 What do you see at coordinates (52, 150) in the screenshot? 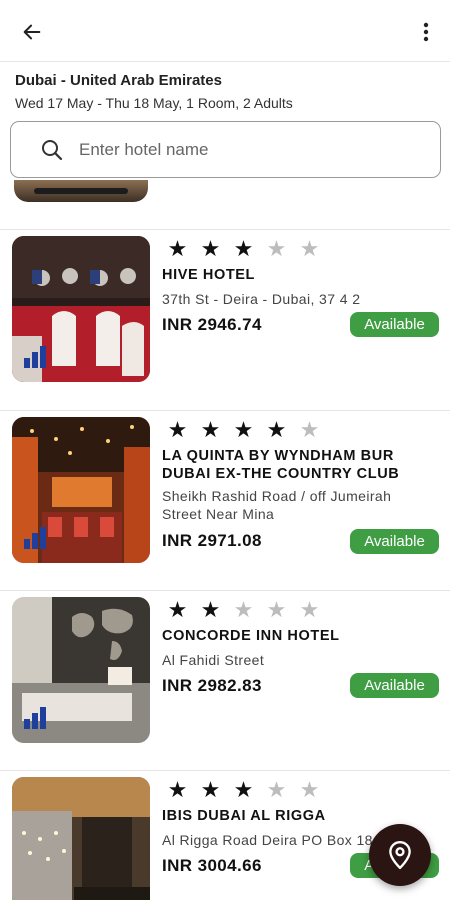
I see `search-icon` at bounding box center [52, 150].